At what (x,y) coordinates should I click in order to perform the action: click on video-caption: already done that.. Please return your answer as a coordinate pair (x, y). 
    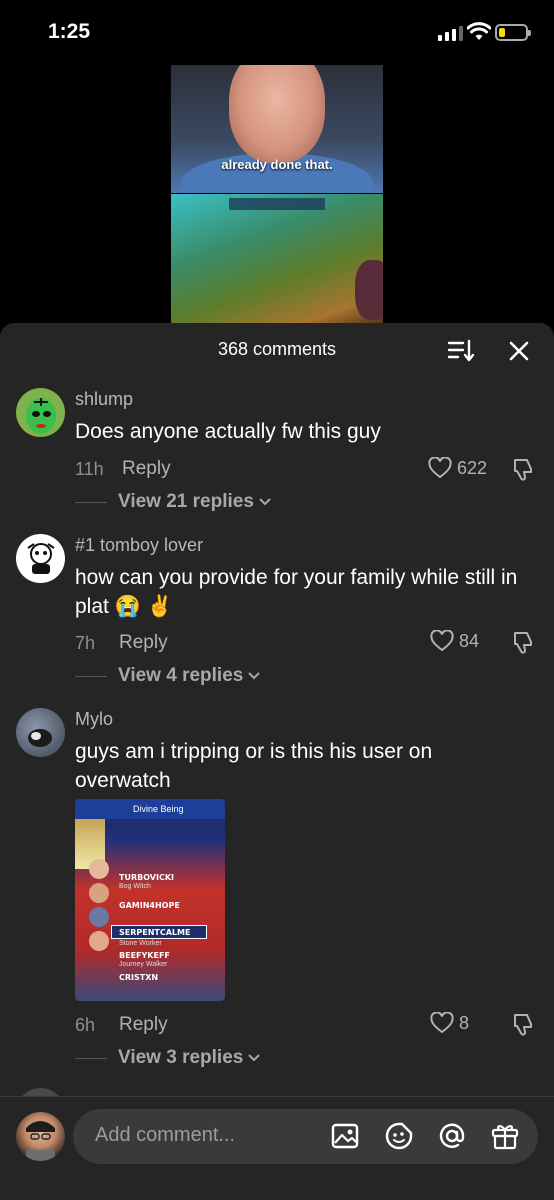
    Looking at the image, I should click on (277, 164).